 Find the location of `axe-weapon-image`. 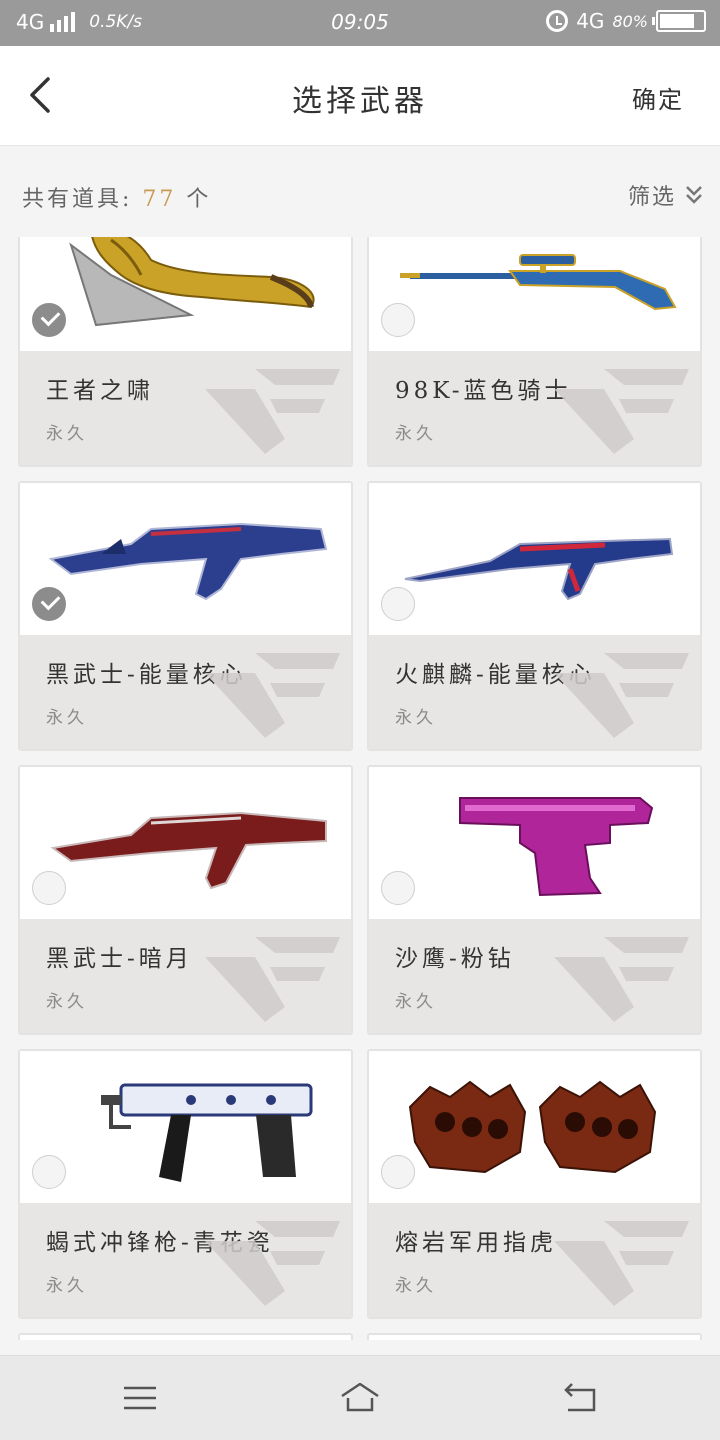

axe-weapon-image is located at coordinates (191, 282).